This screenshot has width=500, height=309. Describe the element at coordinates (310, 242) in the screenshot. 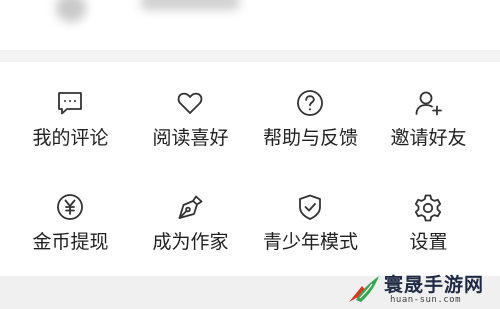

I see `menu-item-label: 青少年模式` at that location.